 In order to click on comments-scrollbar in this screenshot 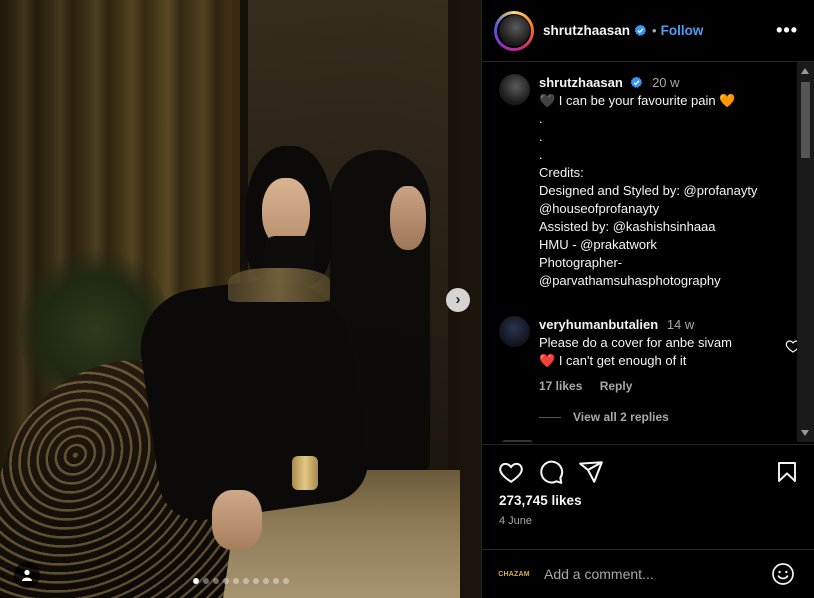, I will do `click(805, 252)`.